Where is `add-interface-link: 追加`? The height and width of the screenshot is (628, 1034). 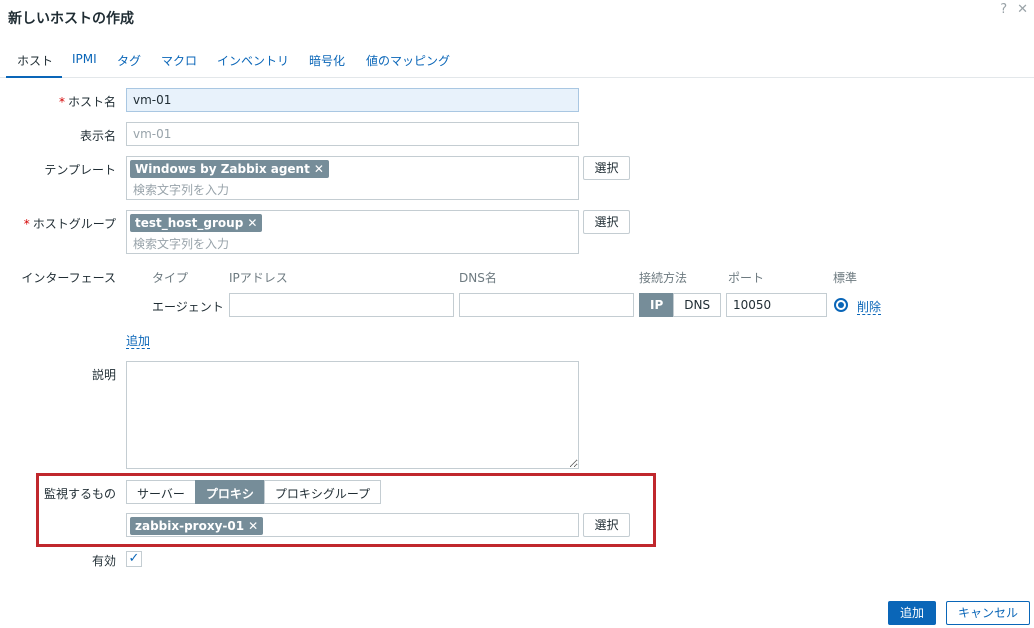
add-interface-link: 追加 is located at coordinates (138, 341).